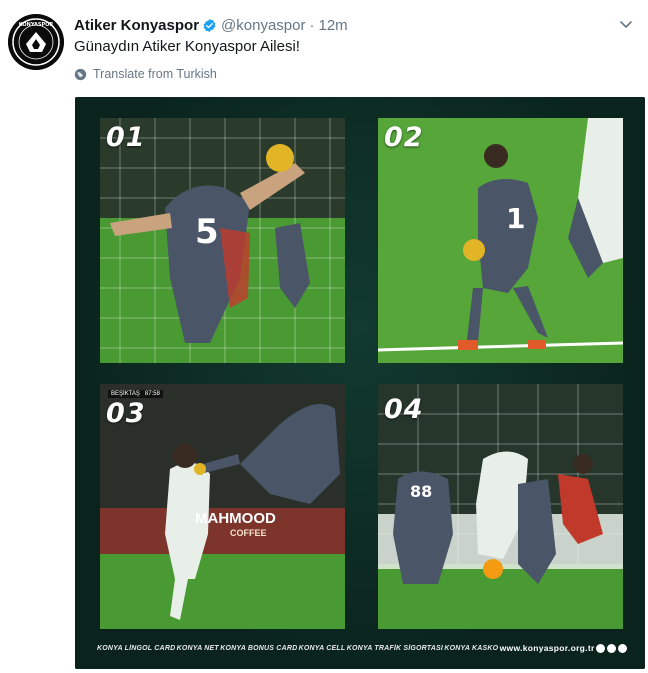 This screenshot has width=648, height=673. I want to click on panel-number-4: 04, so click(404, 409).